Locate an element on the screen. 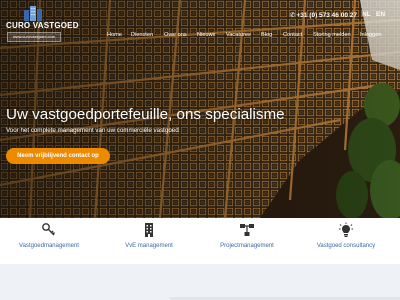  key-icon is located at coordinates (48, 229).